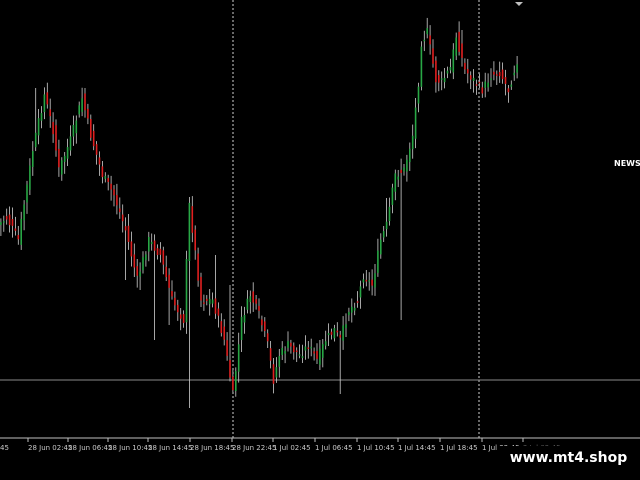 The image size is (640, 480). What do you see at coordinates (459, 448) in the screenshot?
I see `time-tick-label: 1 Jul 18:45` at bounding box center [459, 448].